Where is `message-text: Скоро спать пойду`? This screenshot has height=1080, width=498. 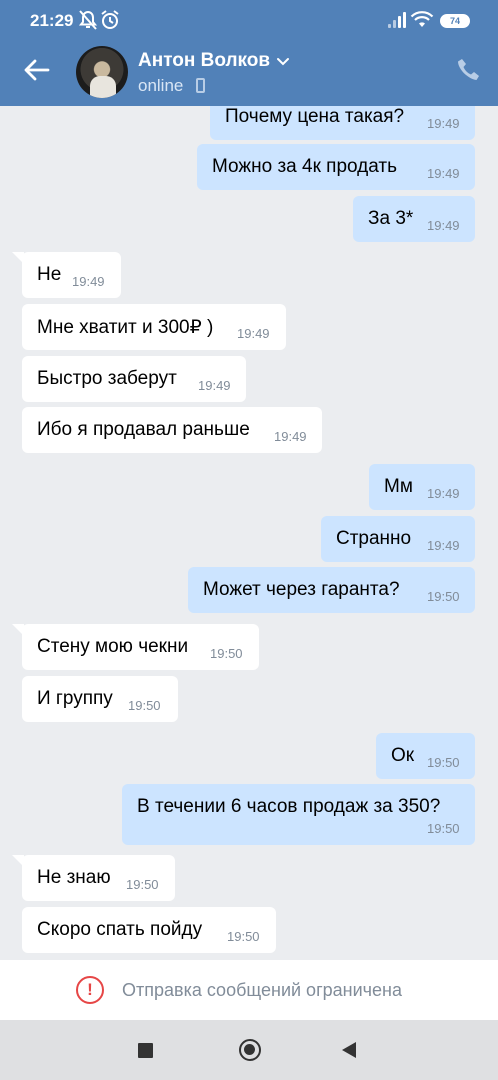
message-text: Скоро спать пойду is located at coordinates (120, 929).